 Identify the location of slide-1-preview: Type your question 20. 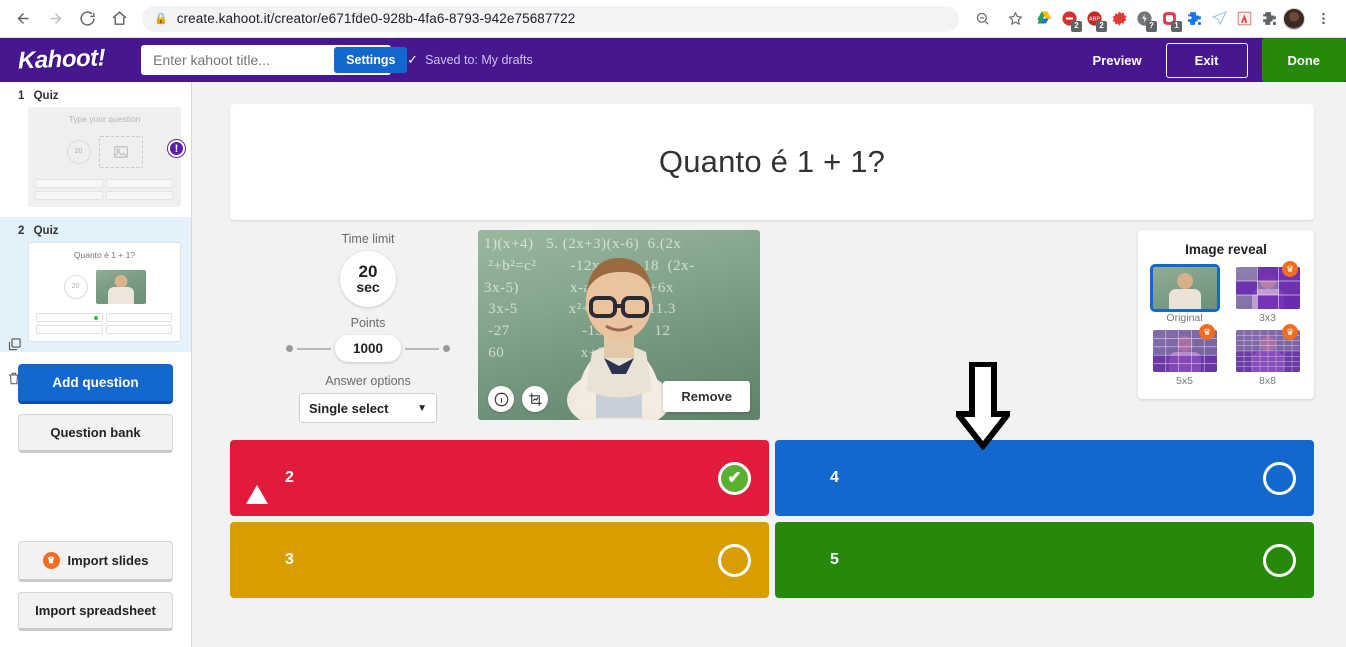
(104, 157).